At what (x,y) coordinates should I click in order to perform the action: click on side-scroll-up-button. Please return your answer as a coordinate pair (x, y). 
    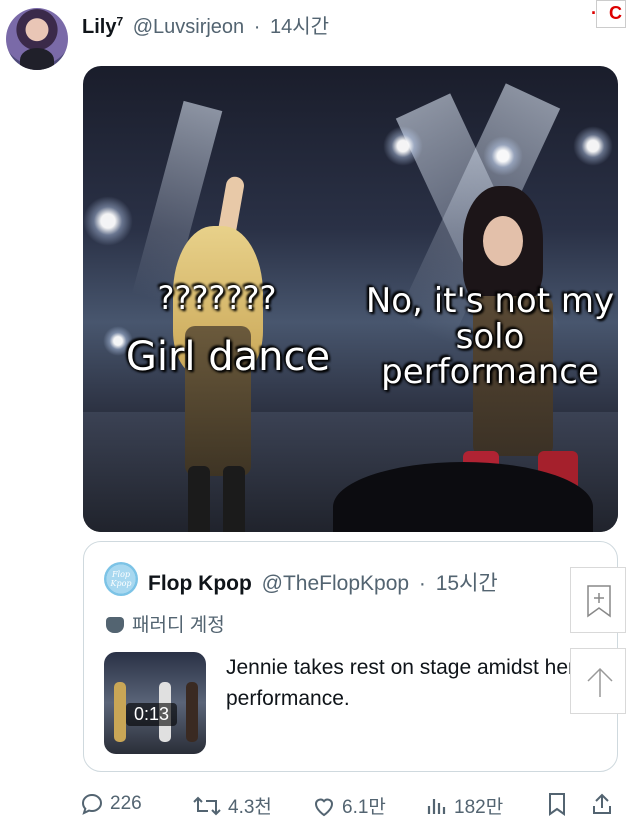
    Looking at the image, I should click on (598, 681).